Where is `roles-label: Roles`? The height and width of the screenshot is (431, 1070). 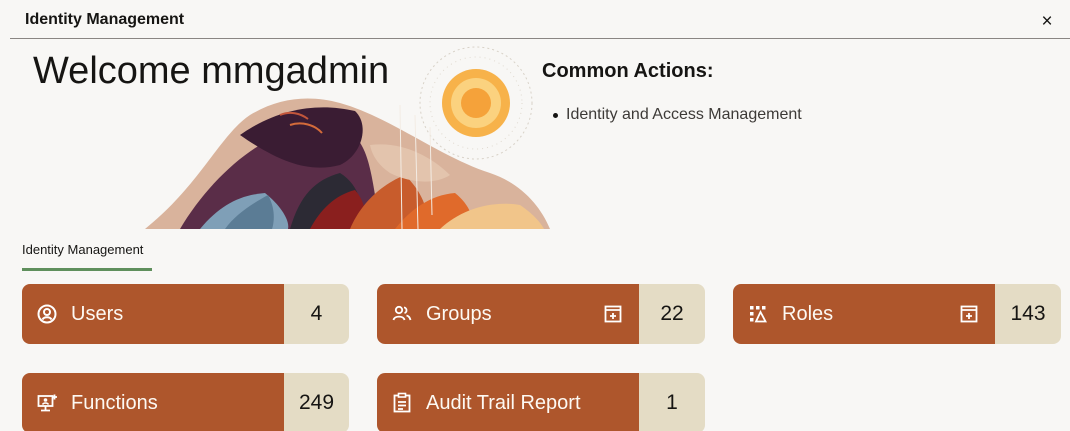 roles-label: Roles is located at coordinates (808, 314).